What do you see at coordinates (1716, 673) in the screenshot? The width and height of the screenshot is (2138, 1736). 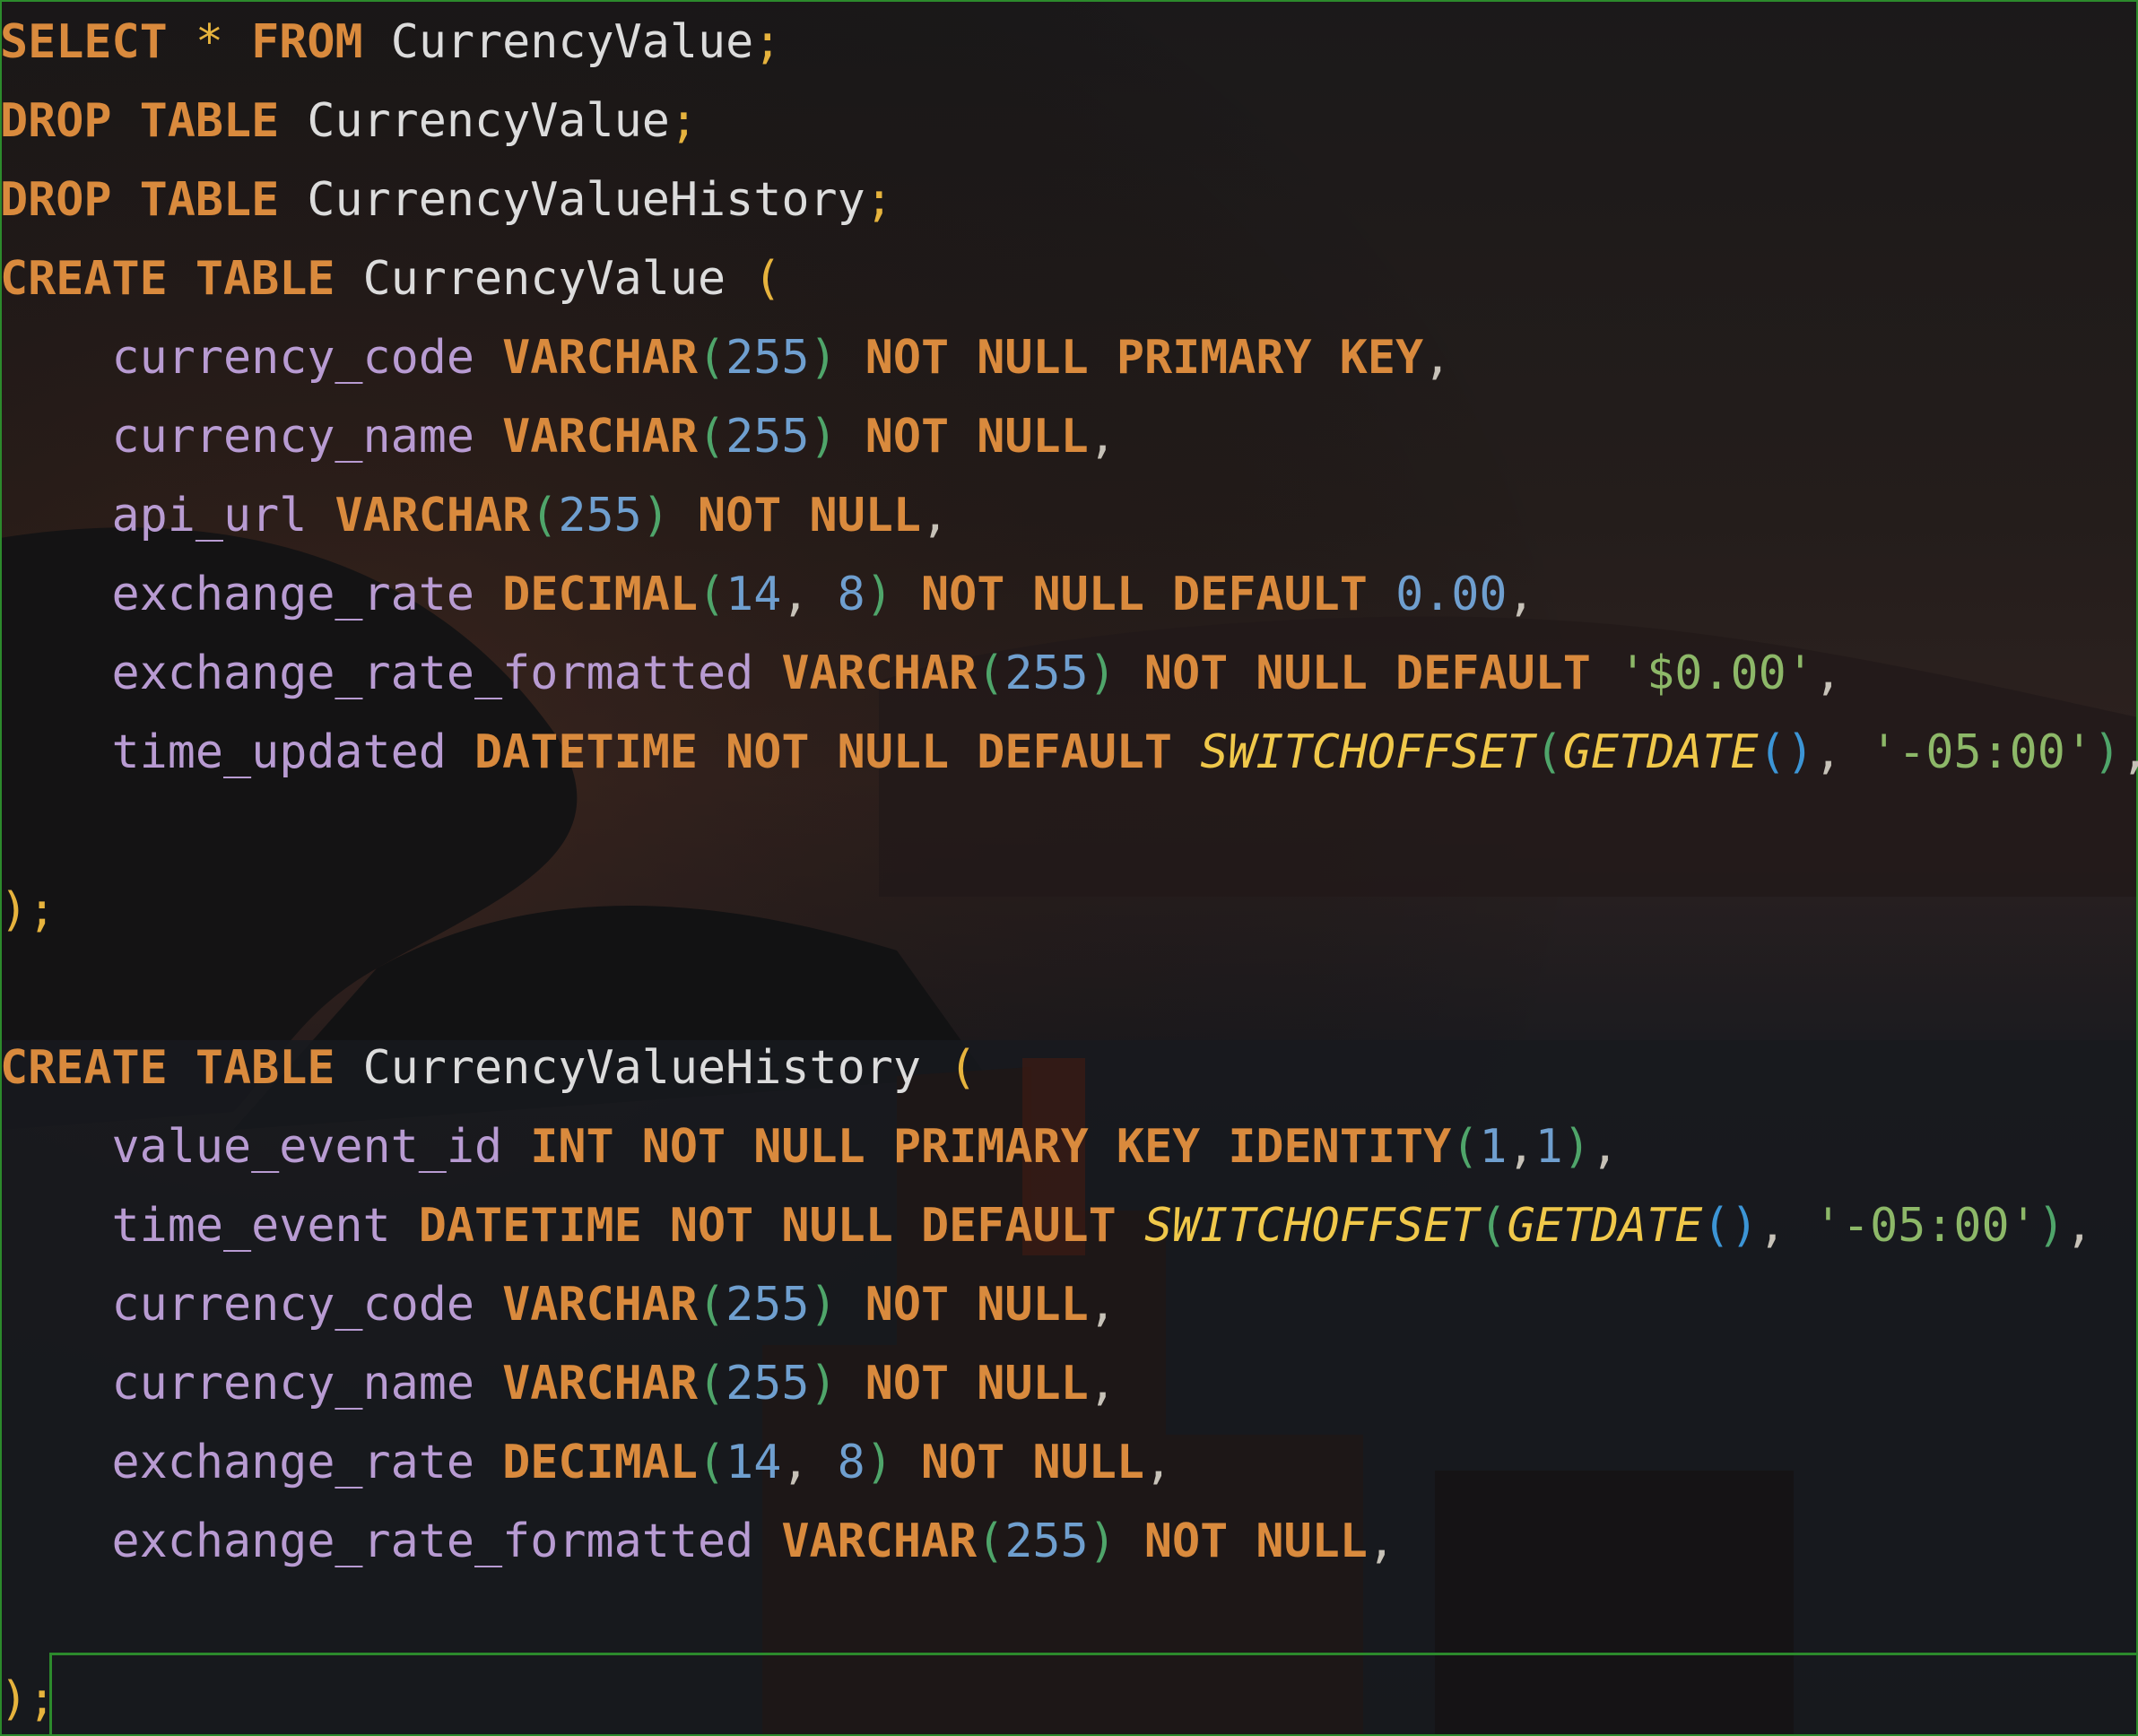 I see `code-token: '$0.00'` at bounding box center [1716, 673].